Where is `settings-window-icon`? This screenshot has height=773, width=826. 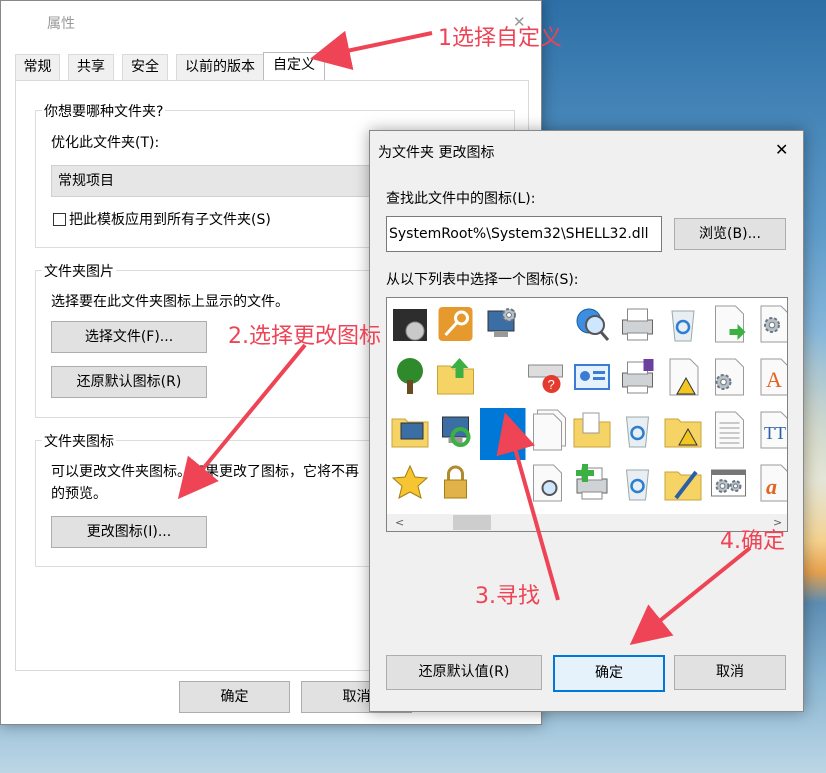 settings-window-icon is located at coordinates (728, 483).